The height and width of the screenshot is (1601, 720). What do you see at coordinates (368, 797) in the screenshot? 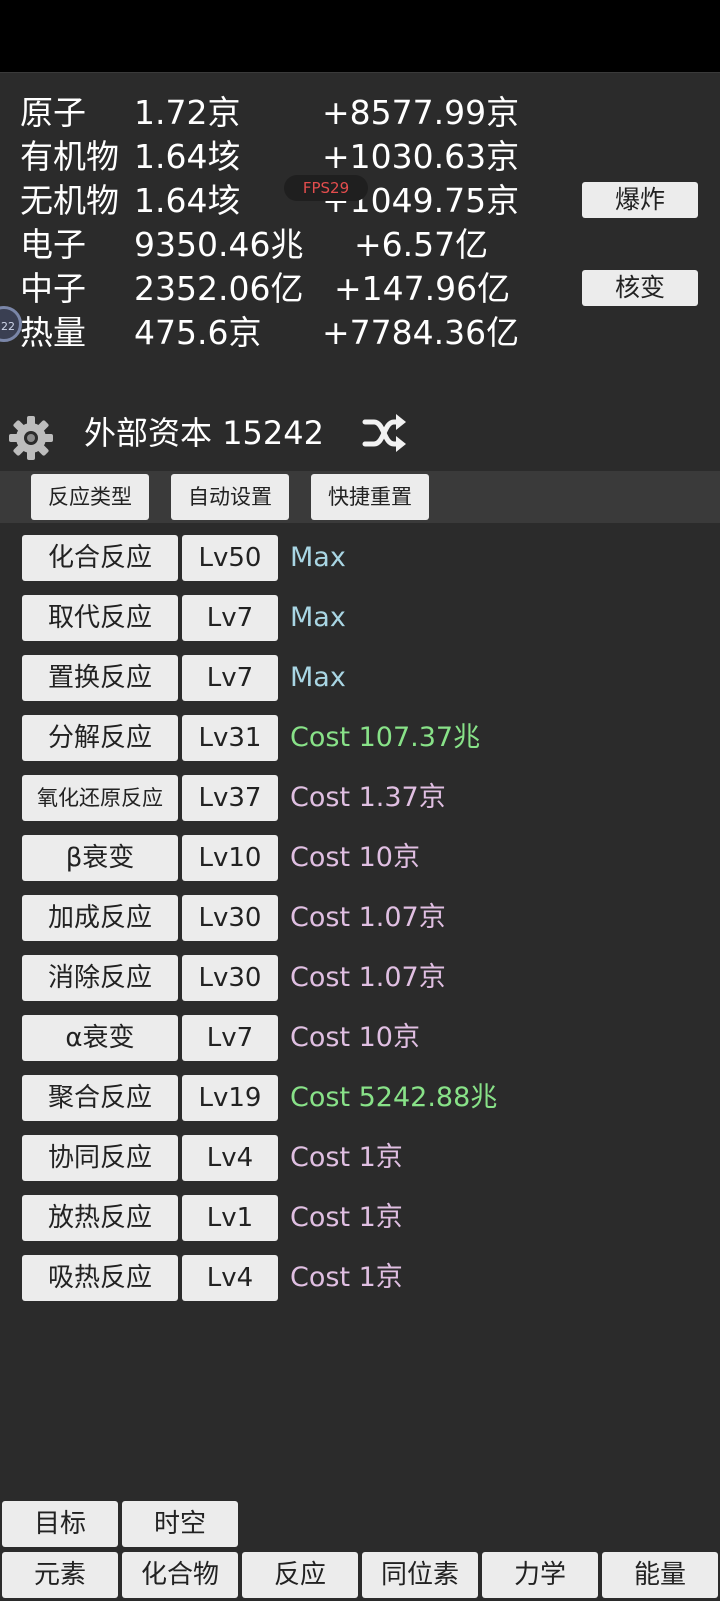
I see `reaction-status: Cost 1.37京` at bounding box center [368, 797].